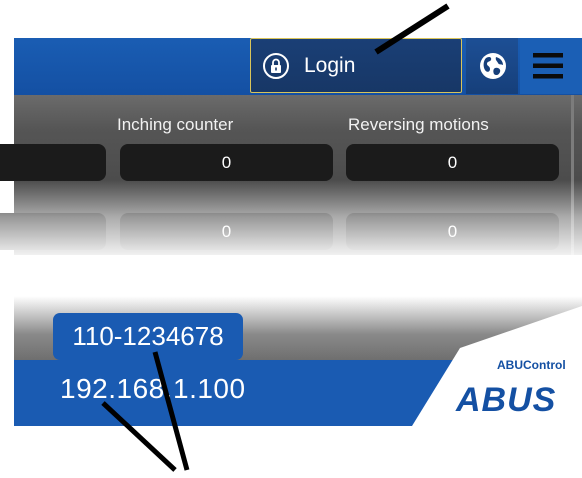 The image size is (582, 478). Describe the element at coordinates (171, 411) in the screenshot. I see `serial-callout-line` at that location.